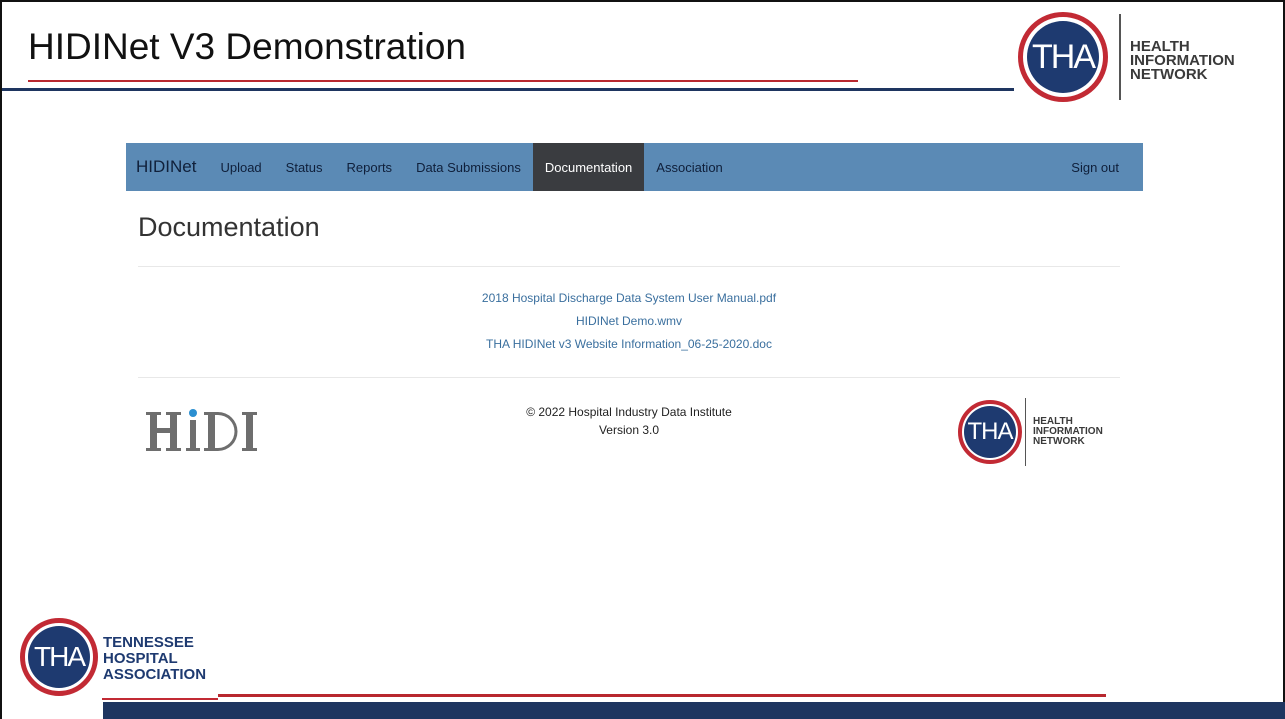  Describe the element at coordinates (155, 674) in the screenshot. I see `tha-name-line-3: ASSOCIATION` at that location.